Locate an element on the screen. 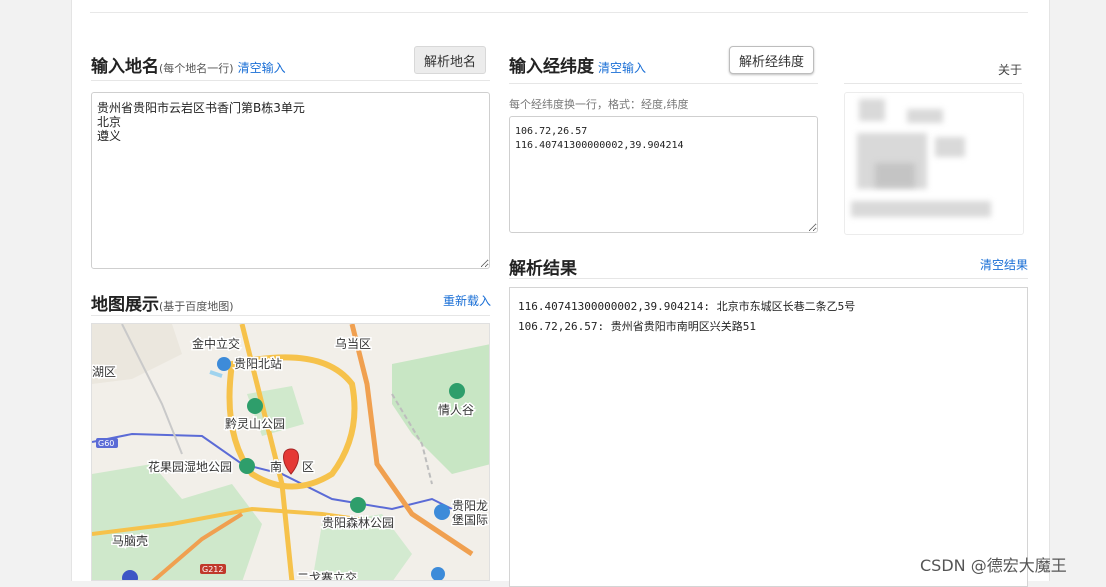 Image resolution: width=1106 pixels, height=587 pixels. top-divider is located at coordinates (559, 12).